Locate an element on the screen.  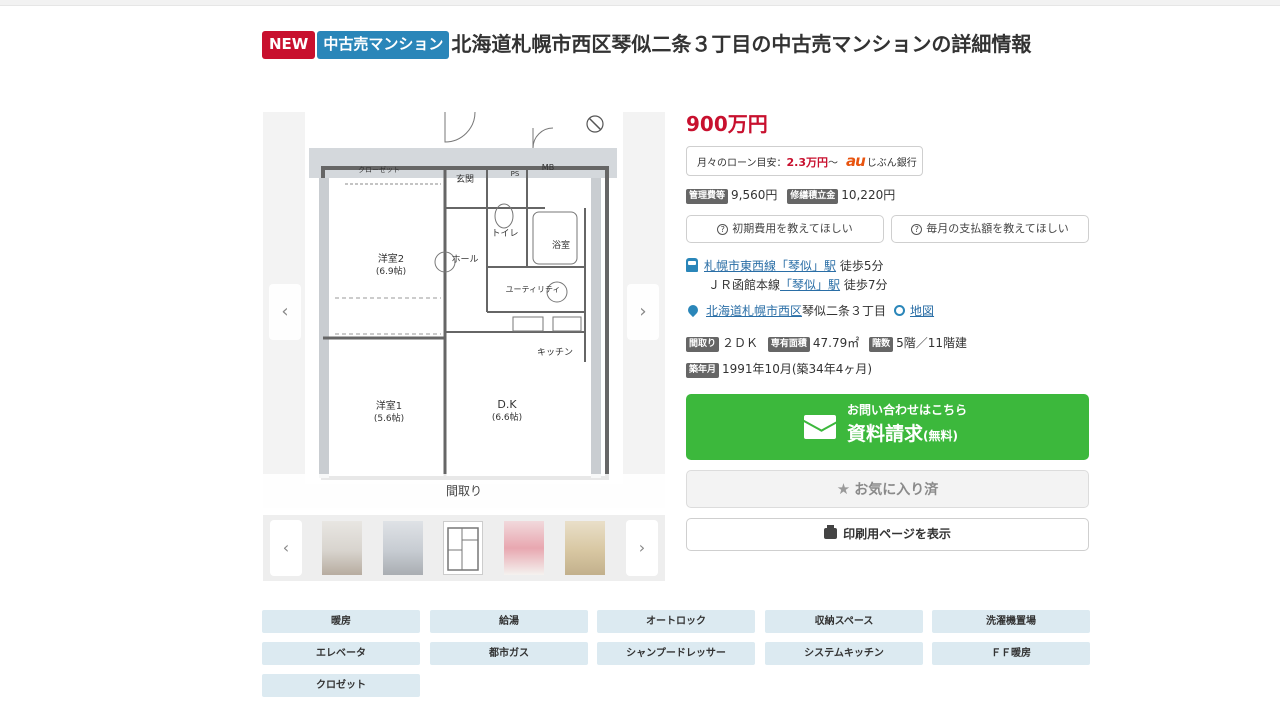
thumbnail-interior-room is located at coordinates (342, 548).